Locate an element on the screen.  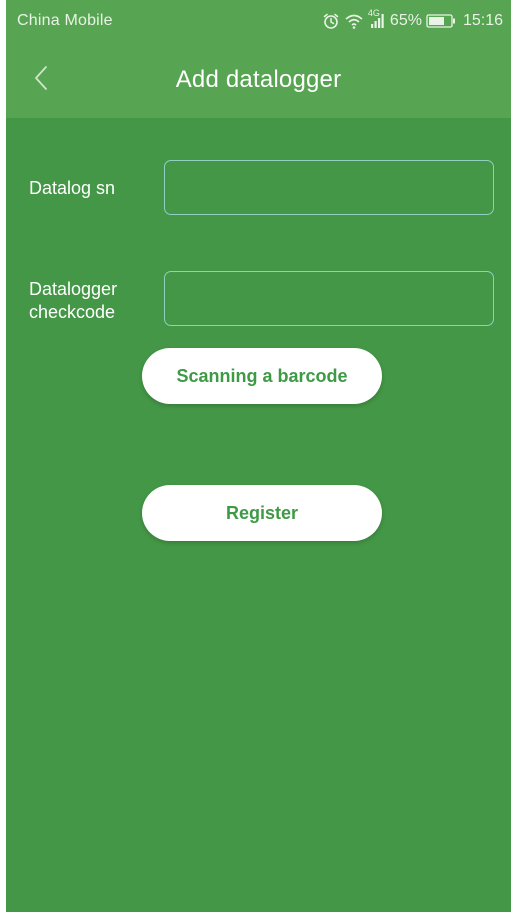
carrier-name: China Mobile is located at coordinates (65, 20).